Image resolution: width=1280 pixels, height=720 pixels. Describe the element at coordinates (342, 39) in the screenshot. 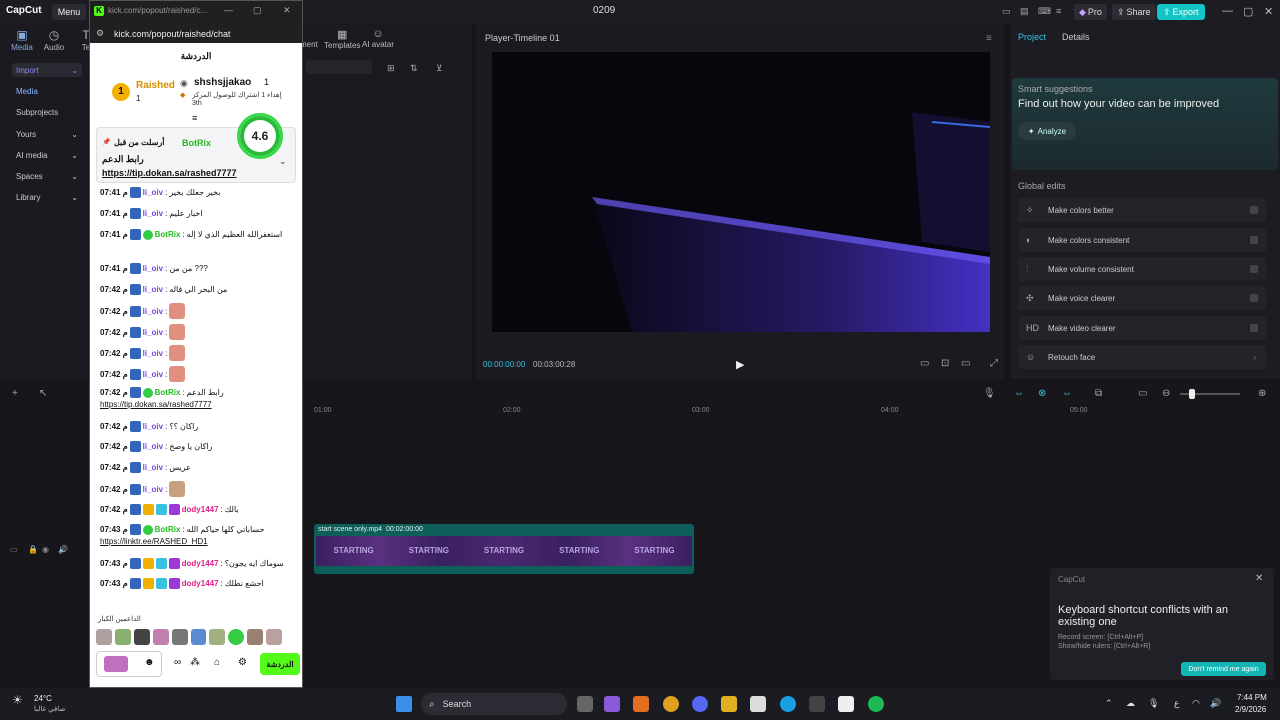

I see `tab-templates: ▦ Templates` at that location.